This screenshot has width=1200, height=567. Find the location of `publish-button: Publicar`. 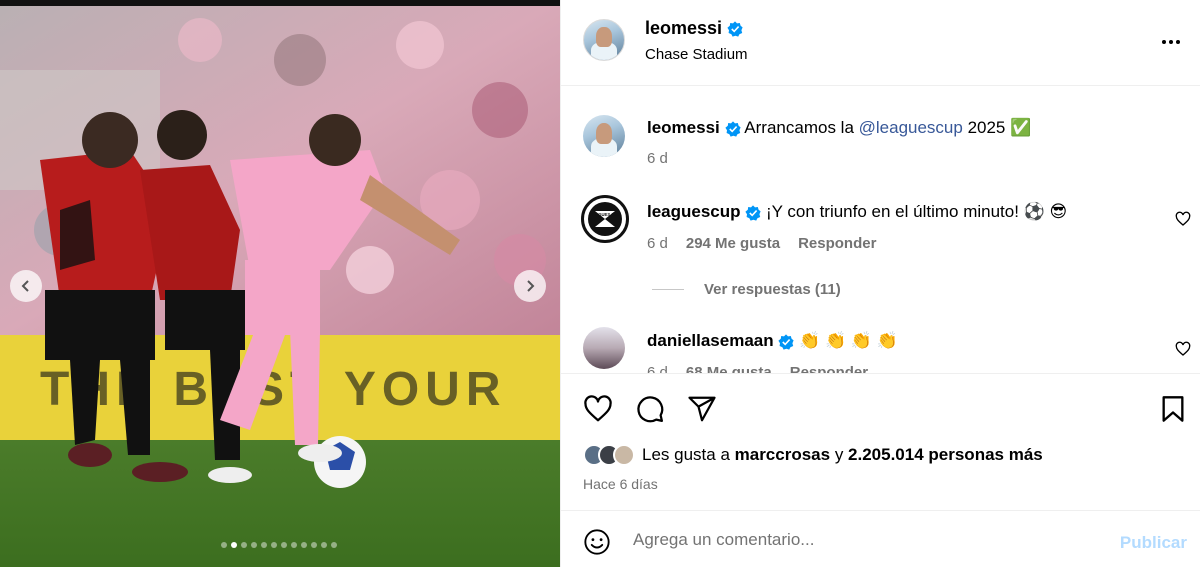

publish-button: Publicar is located at coordinates (1153, 543).